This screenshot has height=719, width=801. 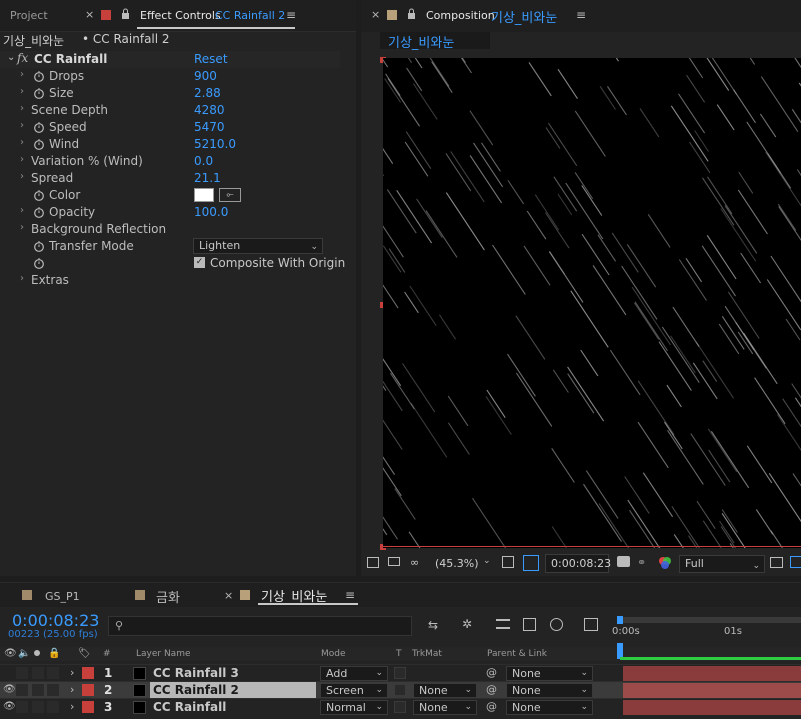 I want to click on param-row: › Drops 900, so click(x=170, y=76).